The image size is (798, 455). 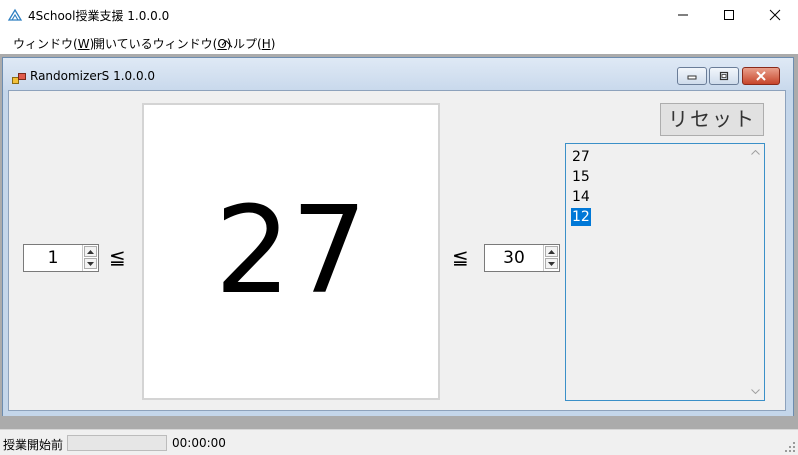 What do you see at coordinates (656, 217) in the screenshot?
I see `history-item: 12` at bounding box center [656, 217].